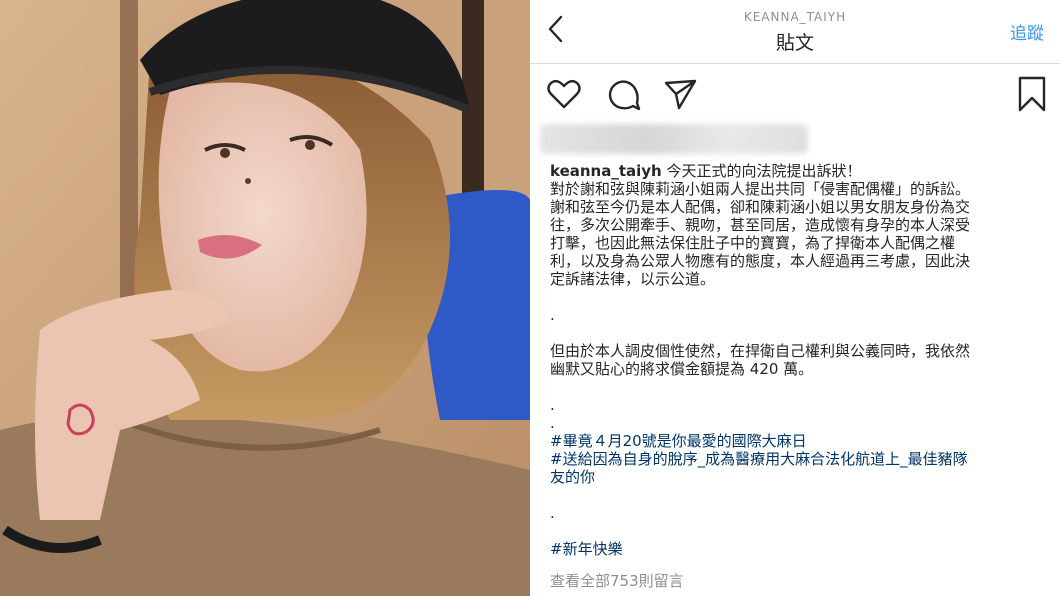 This screenshot has height=596, width=1060. Describe the element at coordinates (564, 94) in the screenshot. I see `heart-icon` at that location.